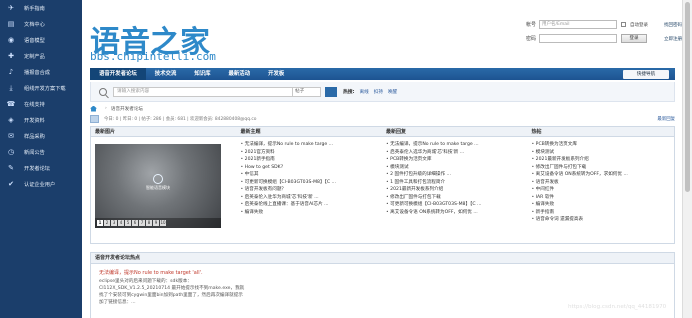 The height and width of the screenshot is (318, 692). What do you see at coordinates (331, 91) in the screenshot?
I see `search-button` at bounding box center [331, 91].